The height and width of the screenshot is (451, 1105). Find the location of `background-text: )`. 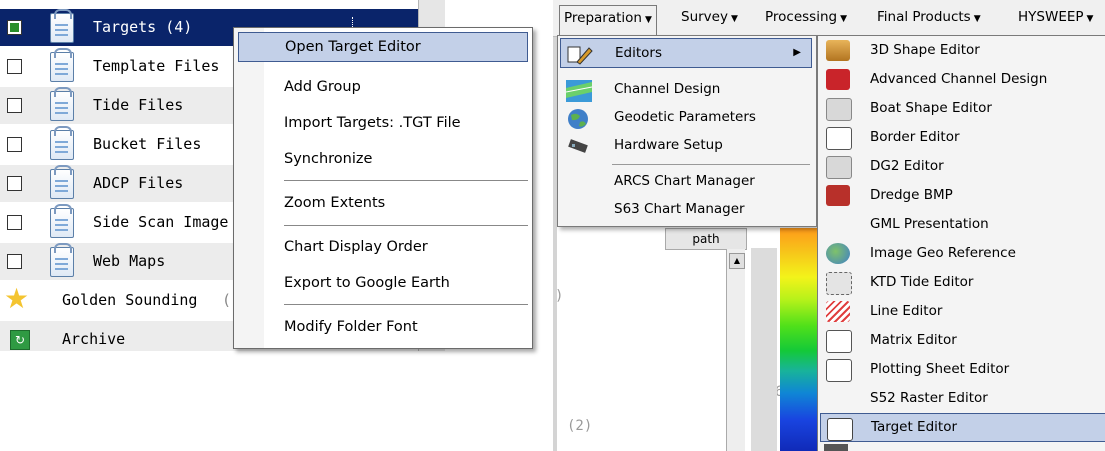

background-text: ) is located at coordinates (559, 296).